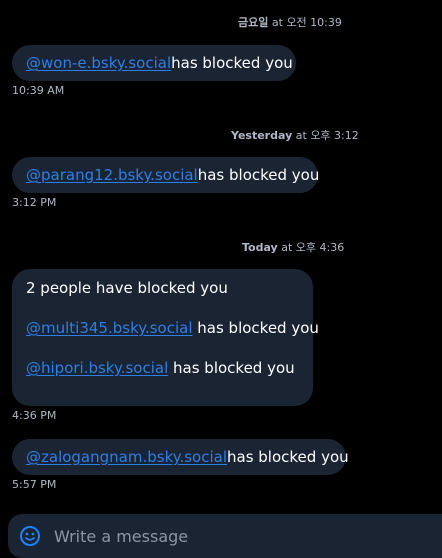 Image resolution: width=442 pixels, height=558 pixels. I want to click on mention-link: @won-e.bsky.social, so click(98, 63).